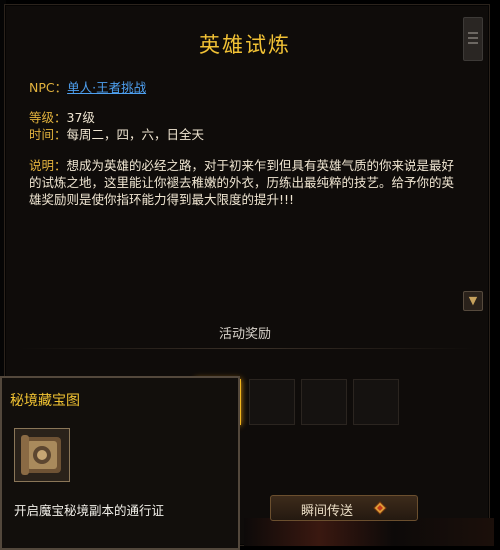  I want to click on teleport-icon, so click(380, 508).